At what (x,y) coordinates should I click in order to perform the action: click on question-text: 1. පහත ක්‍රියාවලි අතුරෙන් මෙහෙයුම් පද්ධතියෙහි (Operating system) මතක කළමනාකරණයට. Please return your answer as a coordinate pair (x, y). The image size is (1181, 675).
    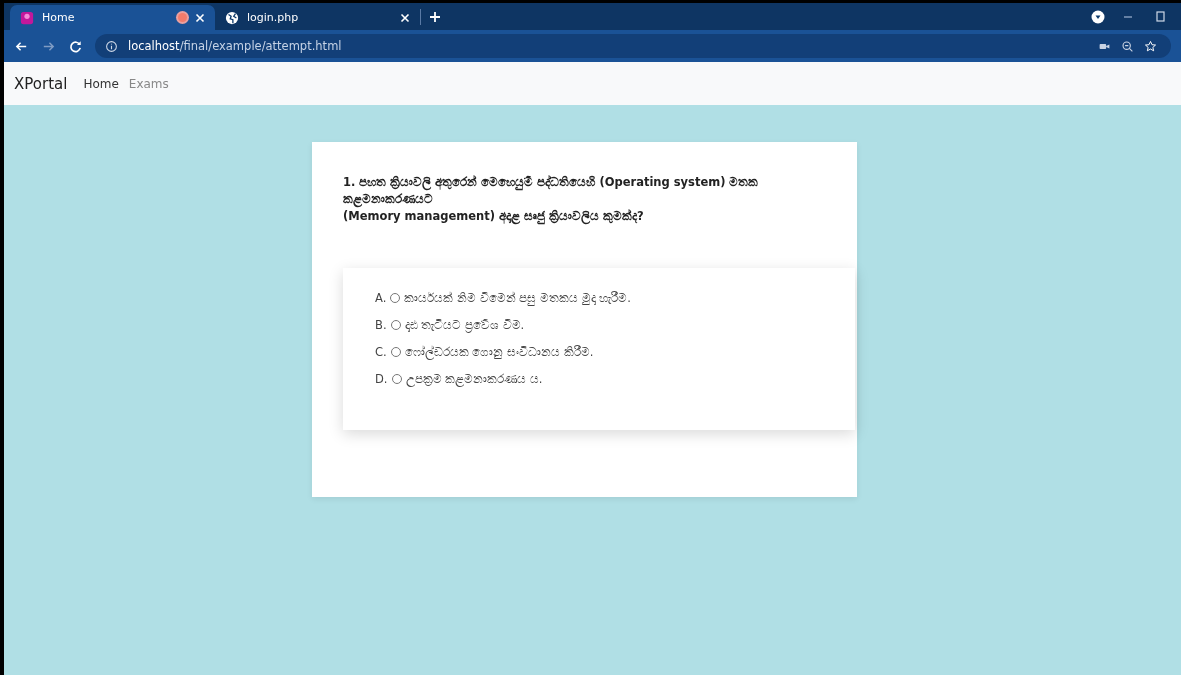
    Looking at the image, I should click on (551, 191).